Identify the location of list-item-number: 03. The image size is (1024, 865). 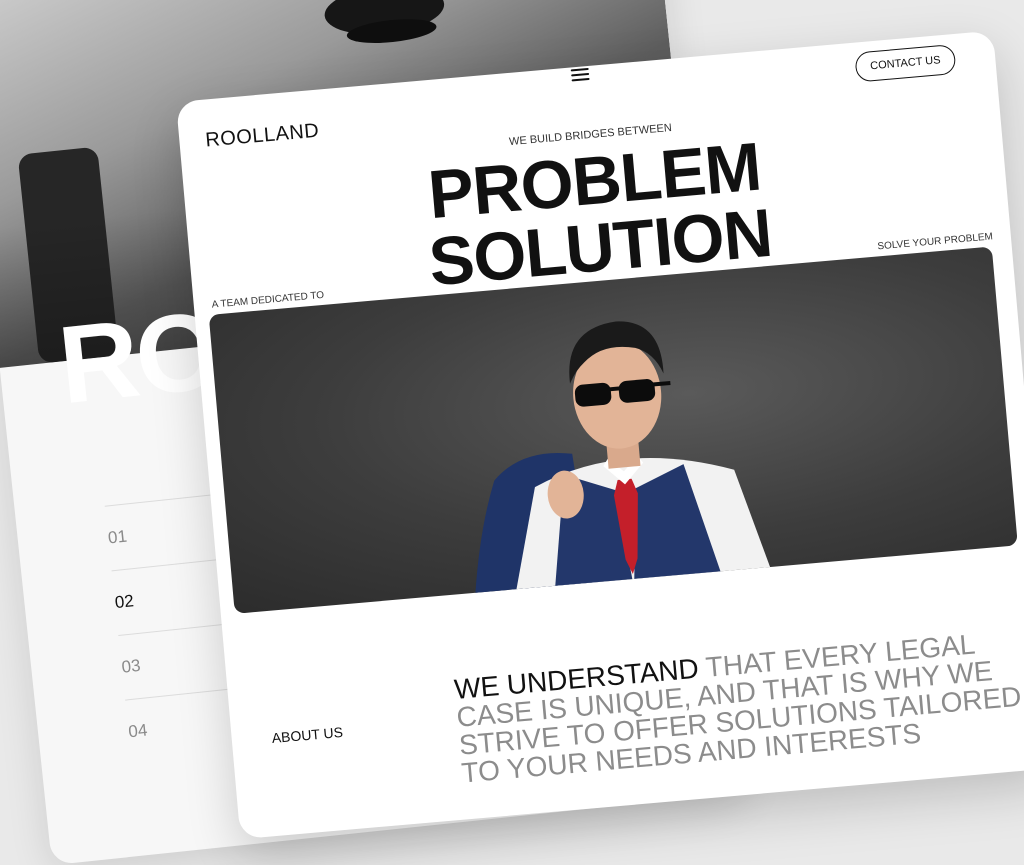
(131, 666).